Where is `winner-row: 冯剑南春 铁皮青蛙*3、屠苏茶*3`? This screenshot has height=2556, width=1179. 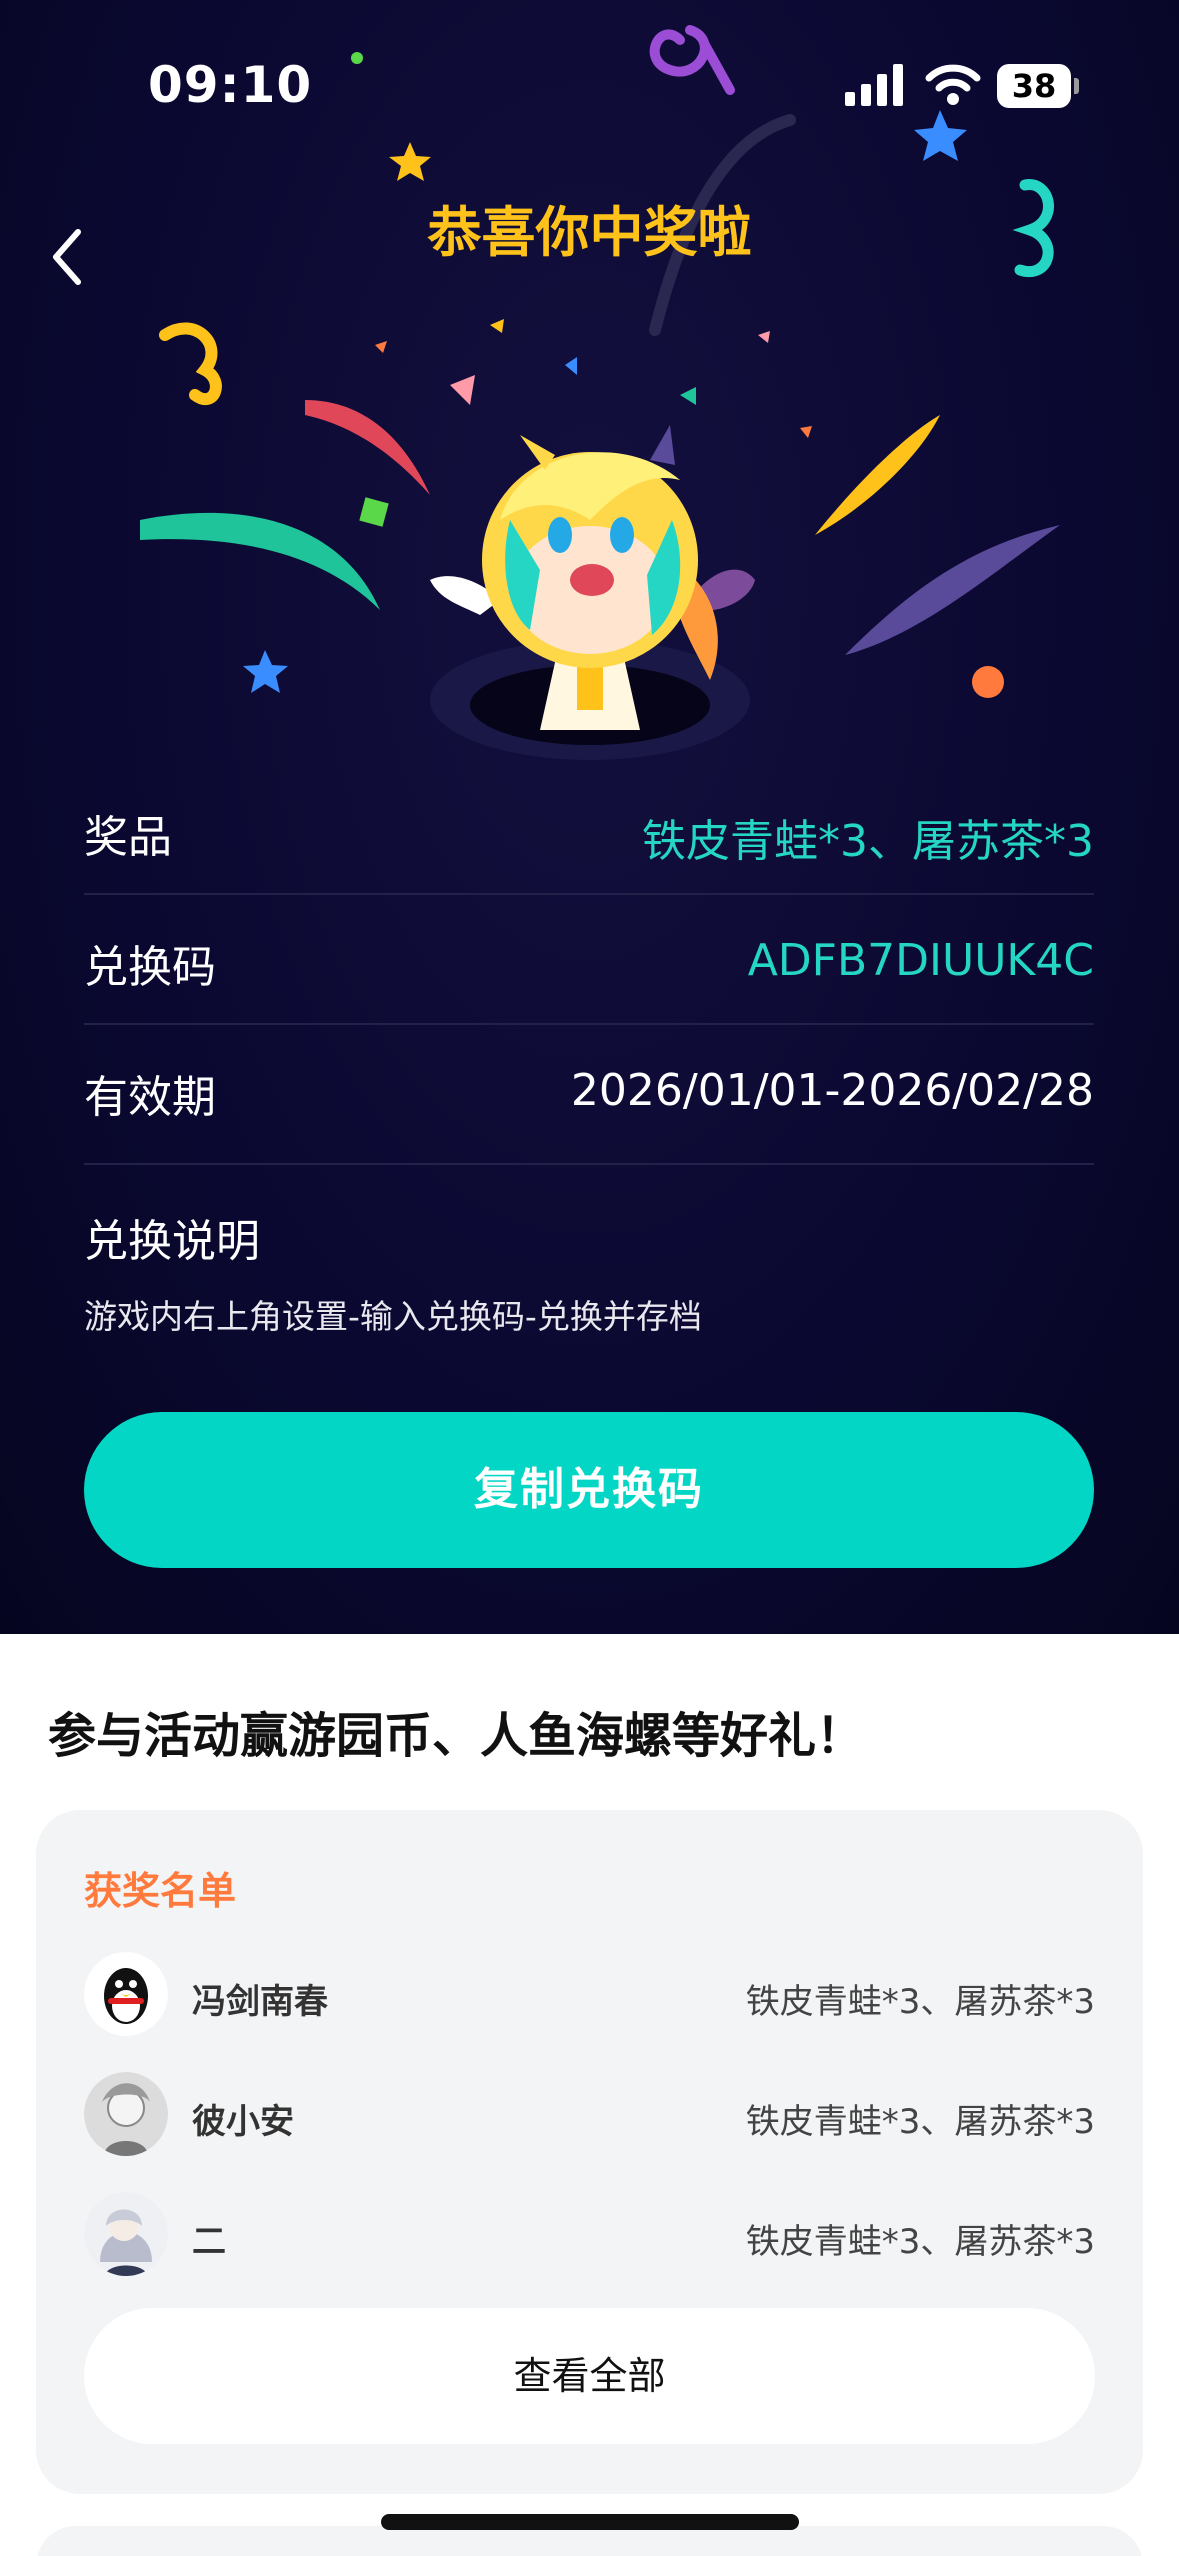 winner-row: 冯剑南春 铁皮青蛙*3、屠苏茶*3 is located at coordinates (589, 1997).